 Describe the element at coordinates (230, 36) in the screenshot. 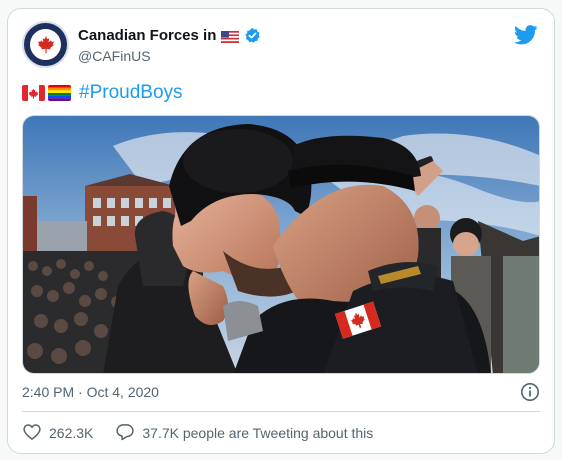

I see `us-flag-emoji` at that location.